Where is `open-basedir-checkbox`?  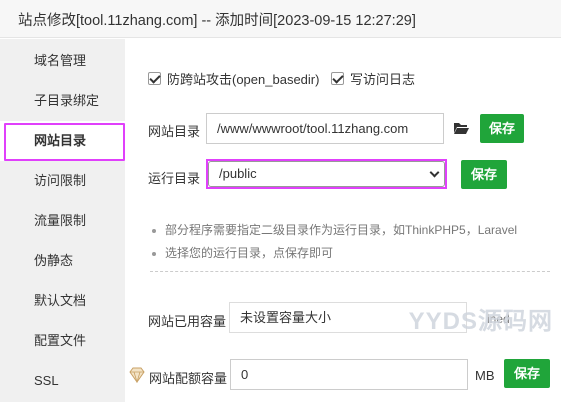 open-basedir-checkbox is located at coordinates (154, 78).